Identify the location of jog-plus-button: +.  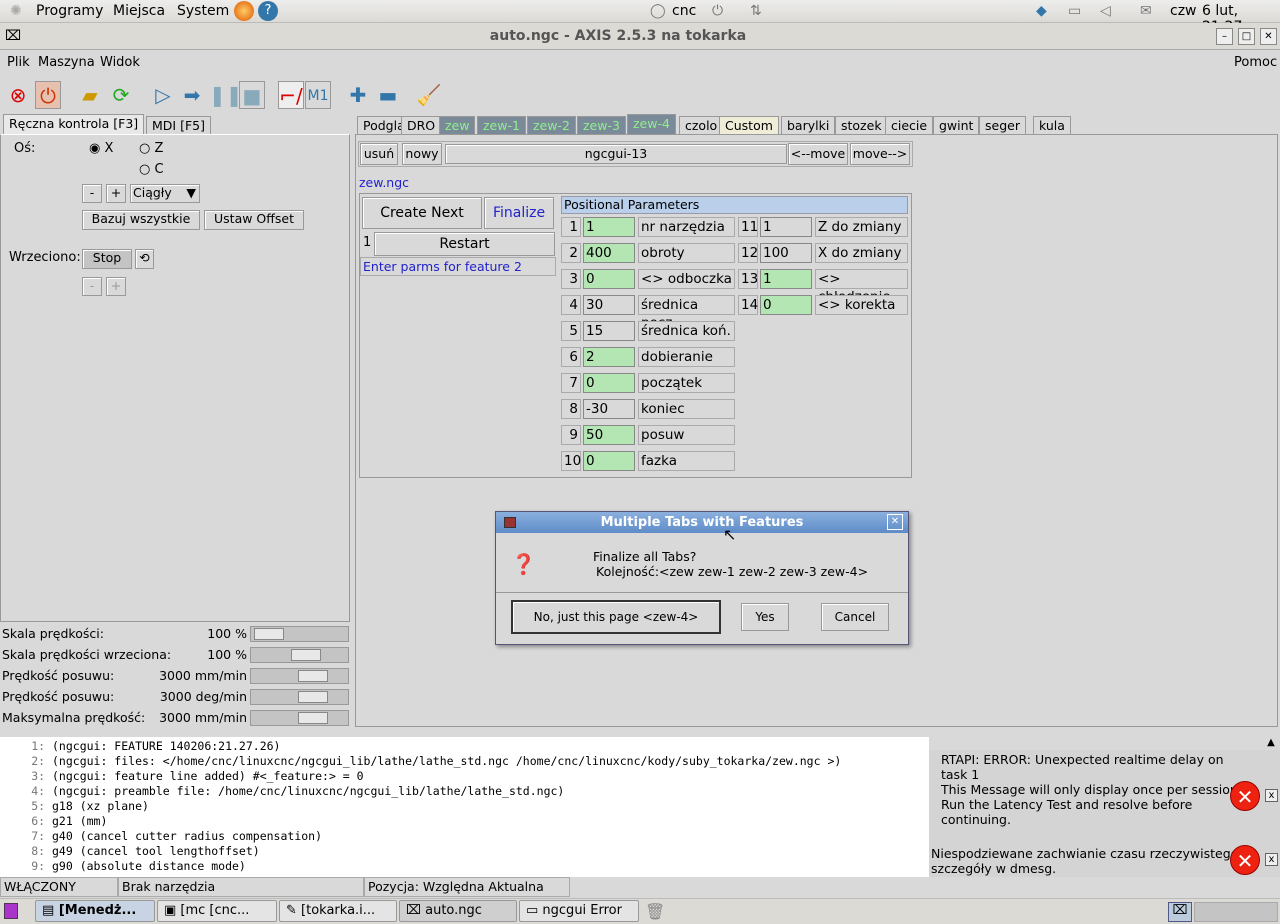
(116, 193).